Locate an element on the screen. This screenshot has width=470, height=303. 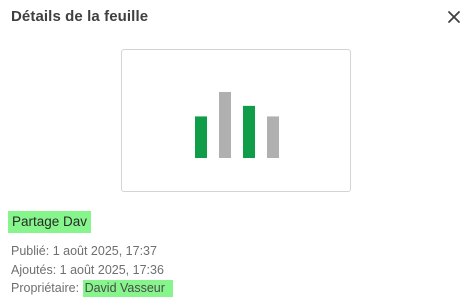
owner-line: Propriétaire: David Vasseur is located at coordinates (92, 288).